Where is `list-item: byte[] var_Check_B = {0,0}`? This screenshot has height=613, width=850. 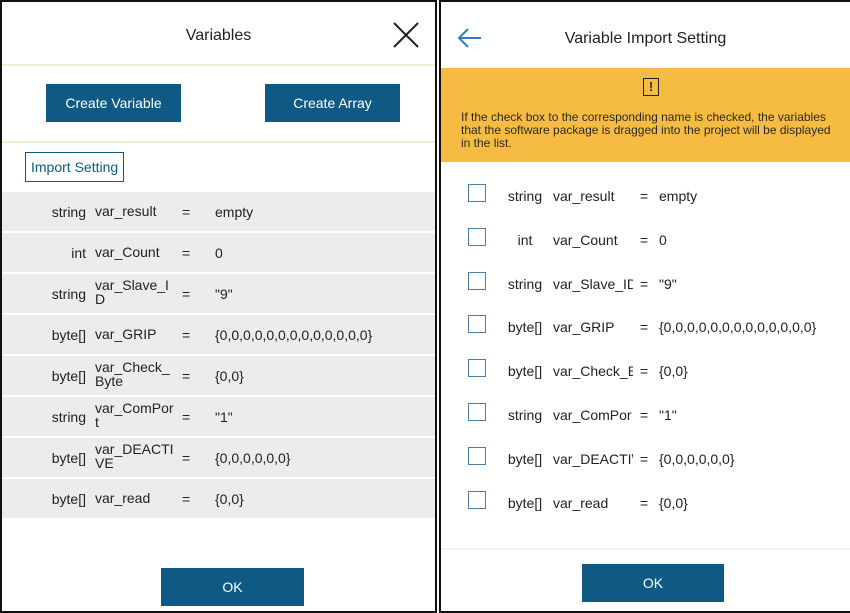
list-item: byte[] var_Check_B = {0,0} is located at coordinates (645, 370).